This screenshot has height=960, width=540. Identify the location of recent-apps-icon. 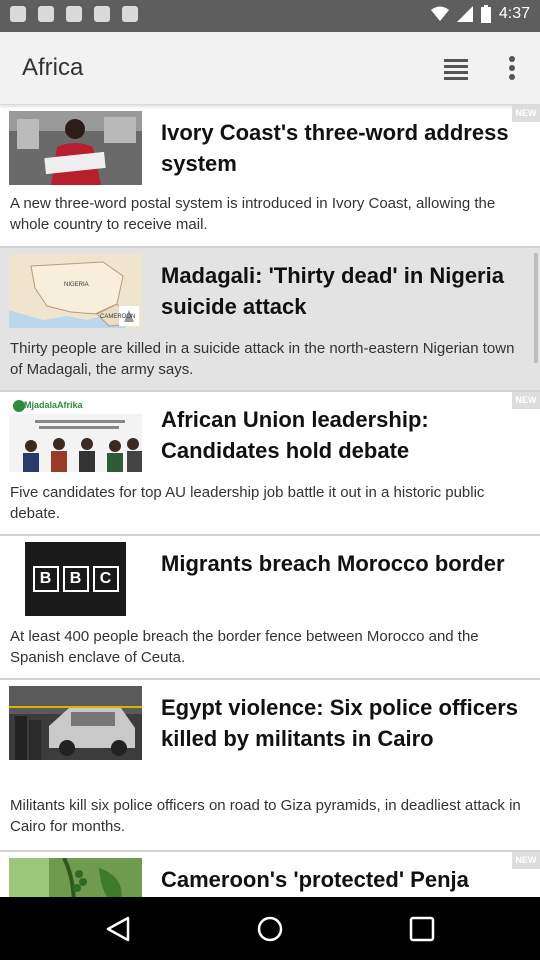
(422, 929).